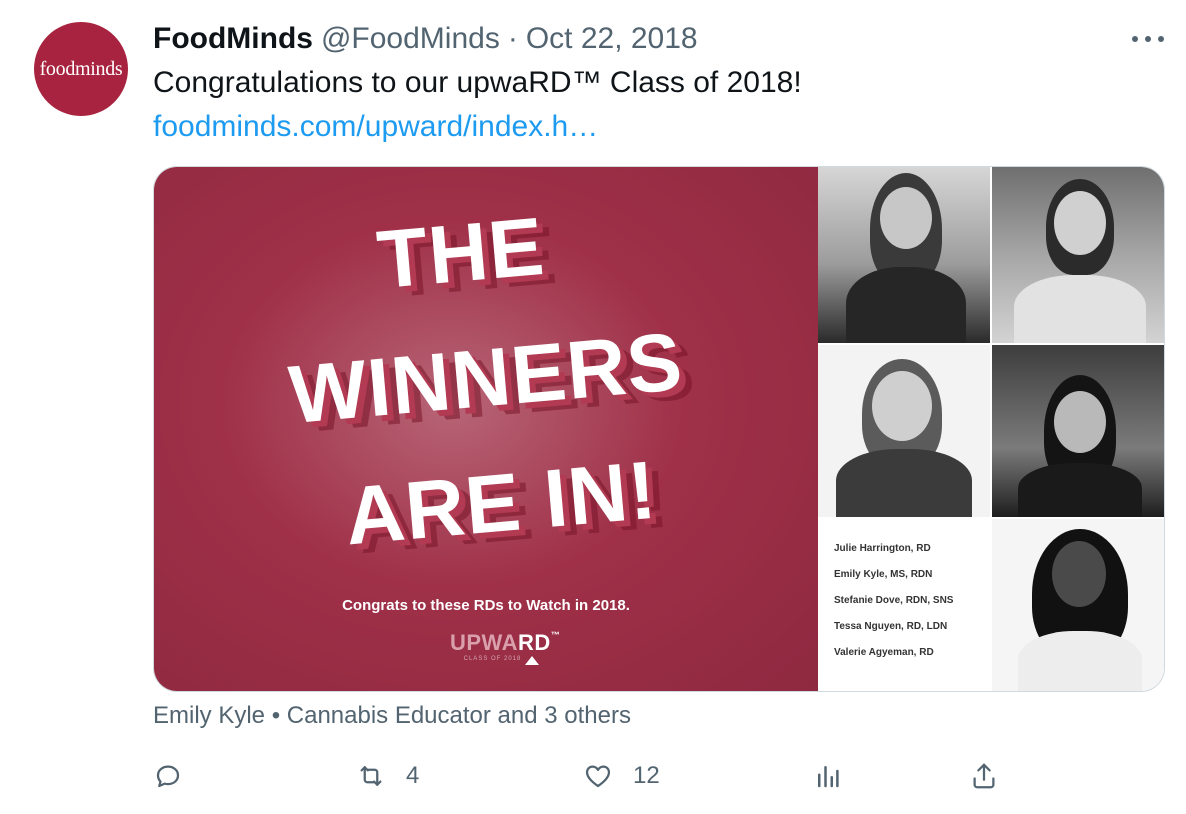 This screenshot has height=814, width=1186. Describe the element at coordinates (484, 642) in the screenshot. I see `upward-logo-light: UPWA` at that location.